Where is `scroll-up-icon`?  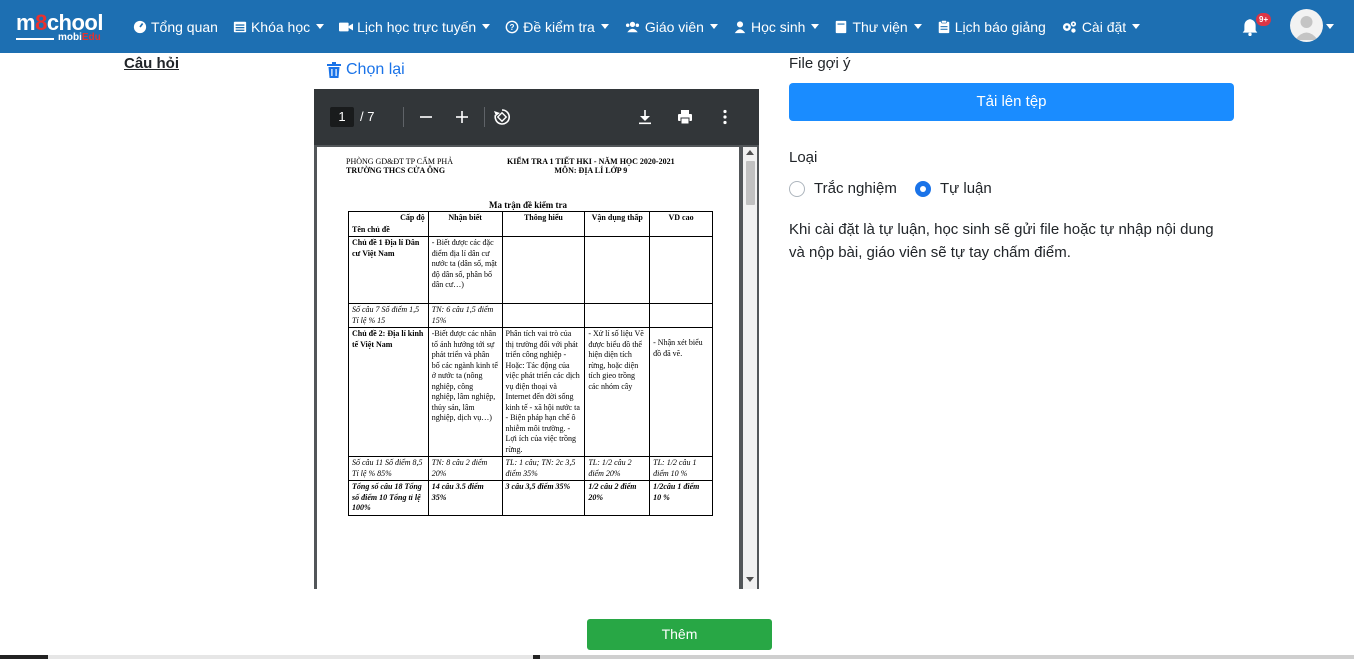
scroll-up-icon is located at coordinates (750, 152).